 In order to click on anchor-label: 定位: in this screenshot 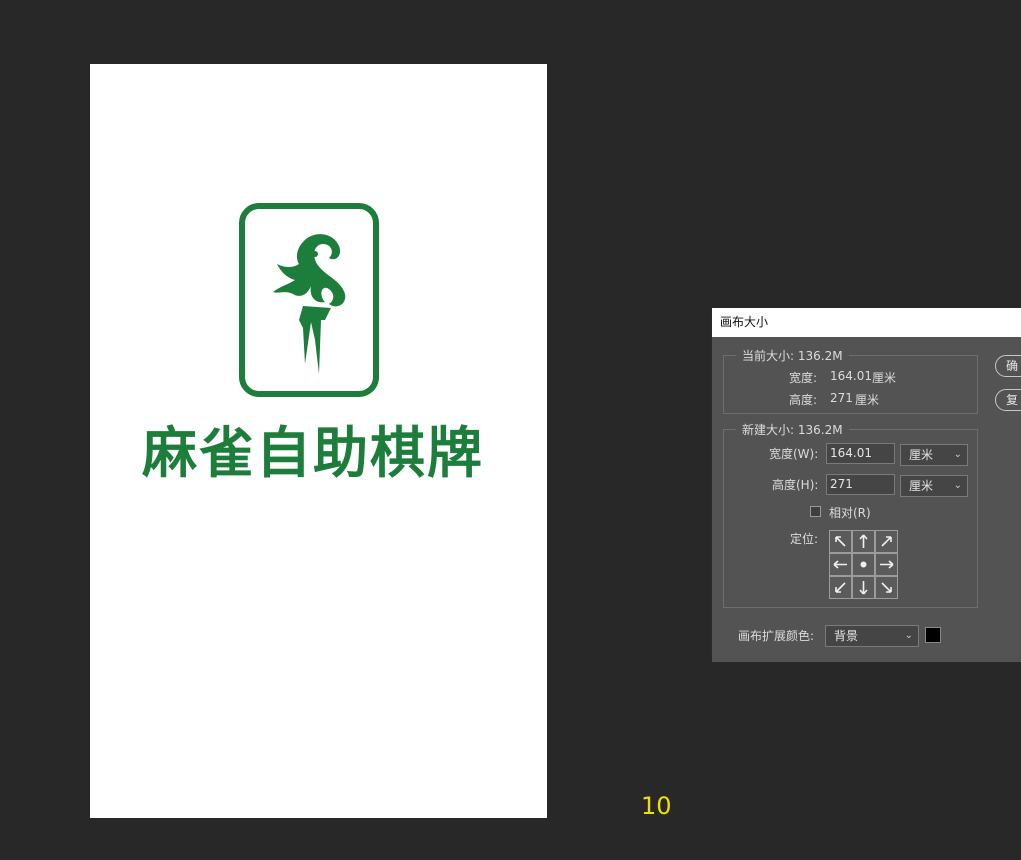, I will do `click(804, 539)`.